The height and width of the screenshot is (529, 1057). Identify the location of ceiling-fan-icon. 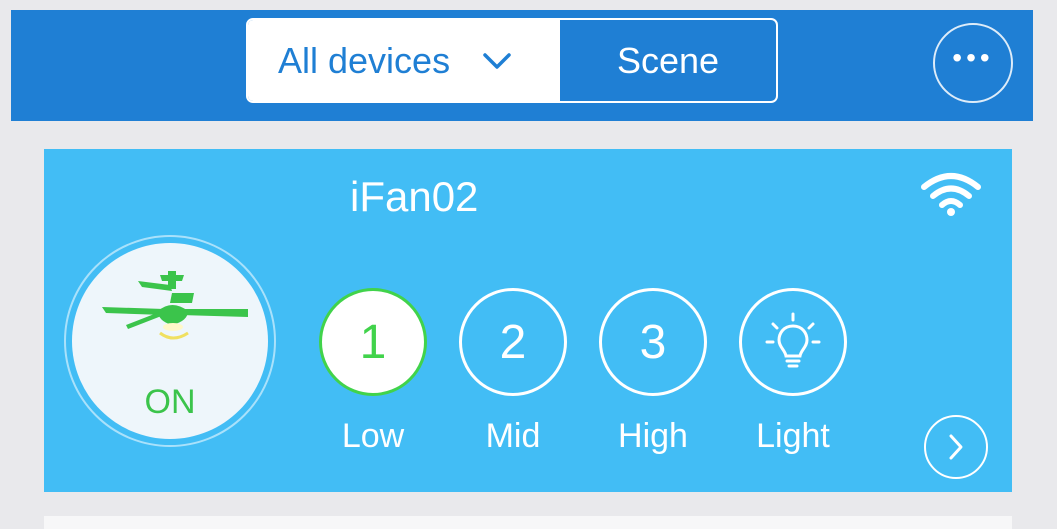
(175, 305).